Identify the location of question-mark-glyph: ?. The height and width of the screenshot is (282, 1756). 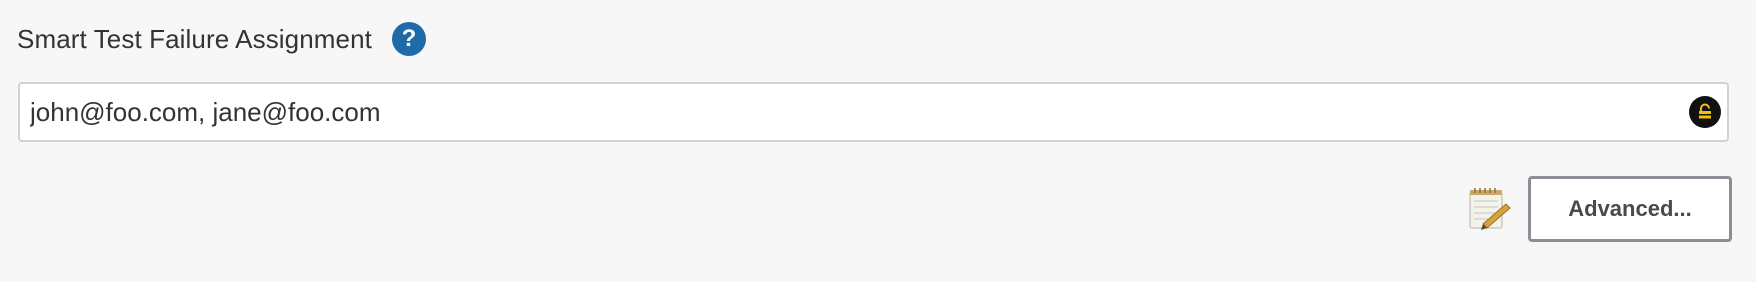
(409, 38).